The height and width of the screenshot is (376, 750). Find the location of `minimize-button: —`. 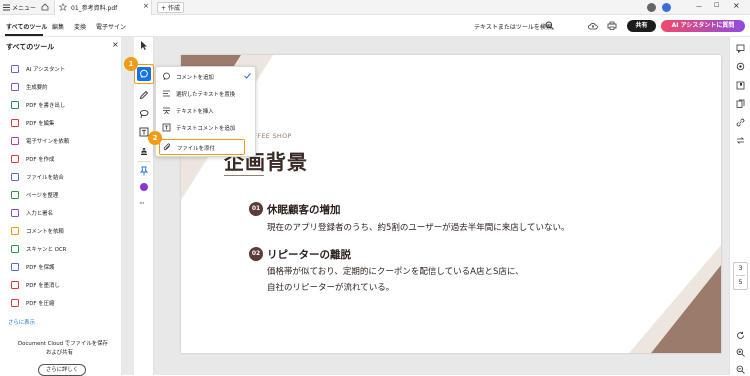

minimize-button: — is located at coordinates (699, 6).